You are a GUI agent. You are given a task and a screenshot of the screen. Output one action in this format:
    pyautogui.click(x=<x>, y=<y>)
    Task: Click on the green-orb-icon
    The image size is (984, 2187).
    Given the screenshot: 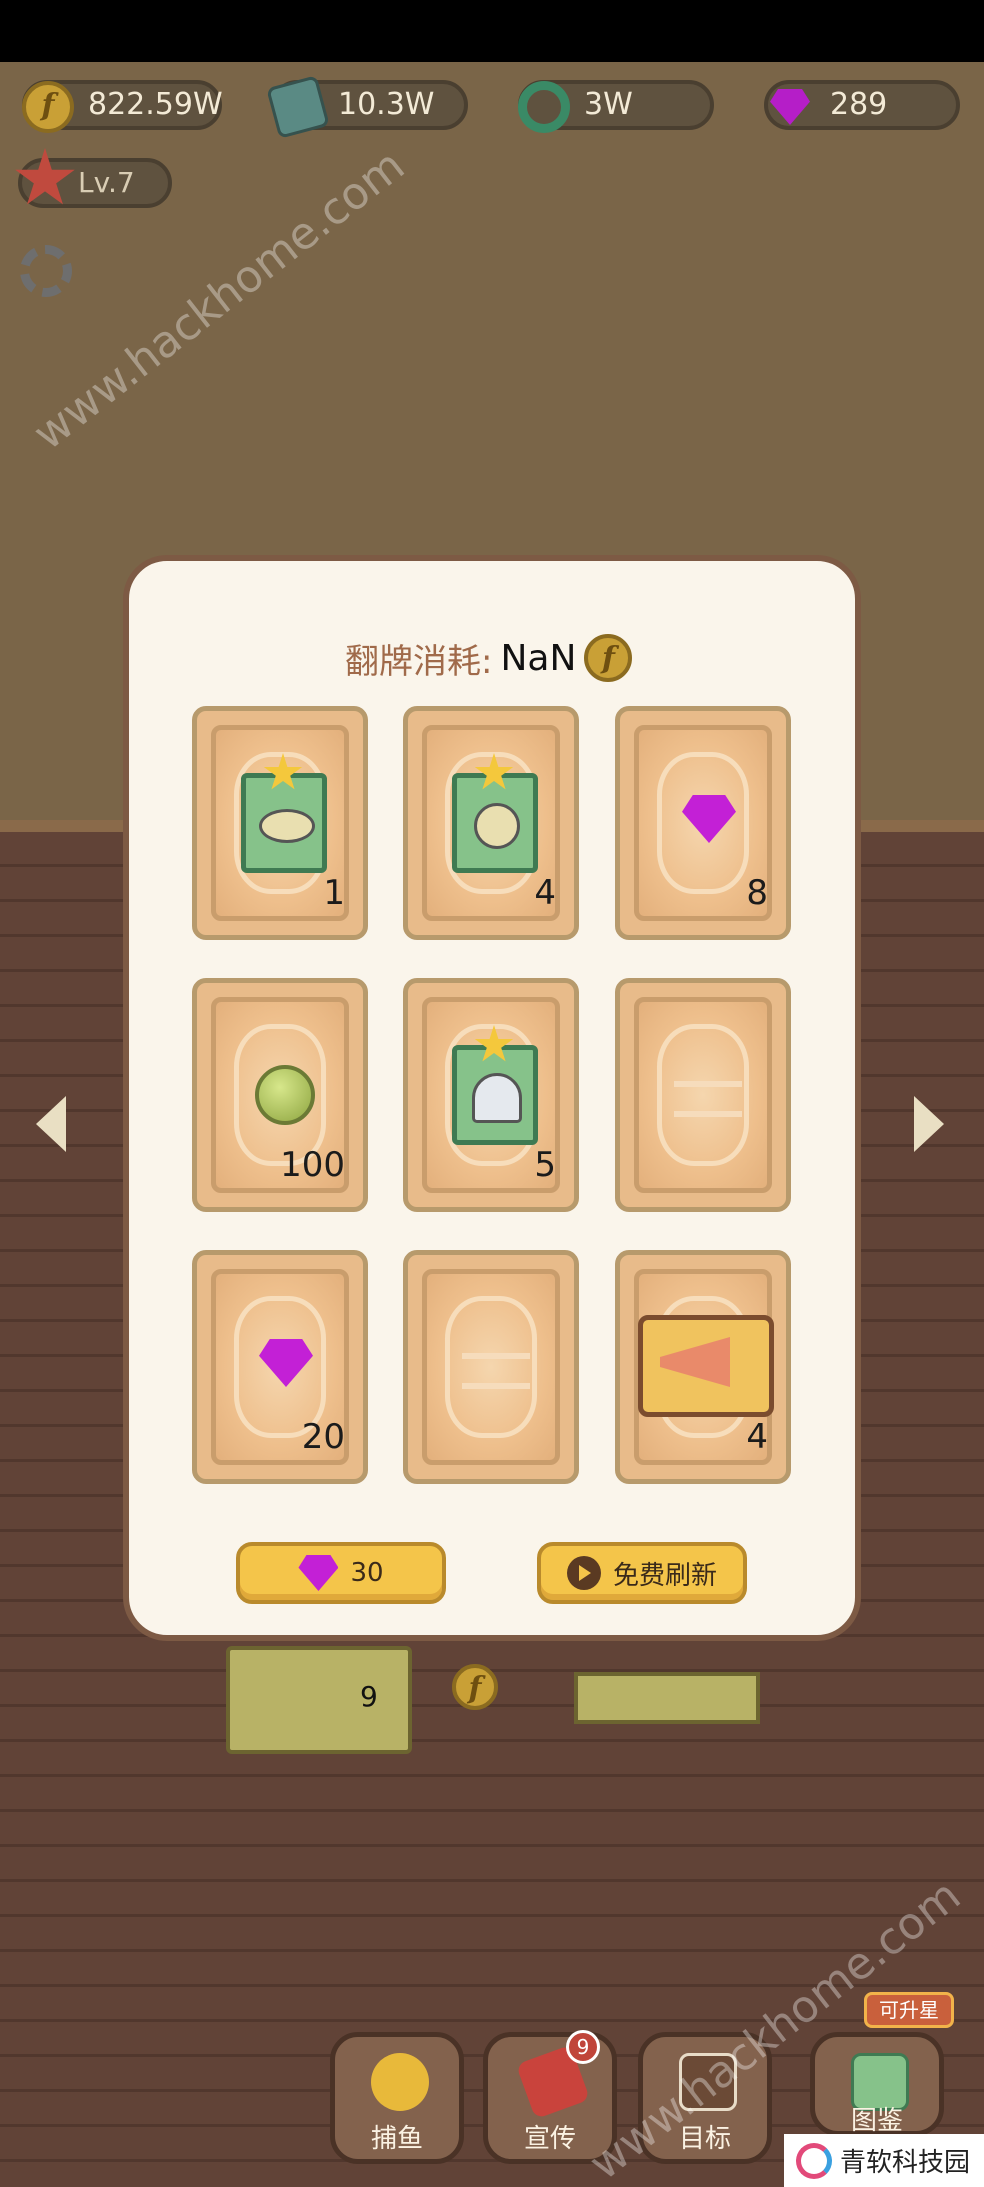 What is the action you would take?
    pyautogui.click(x=285, y=1095)
    